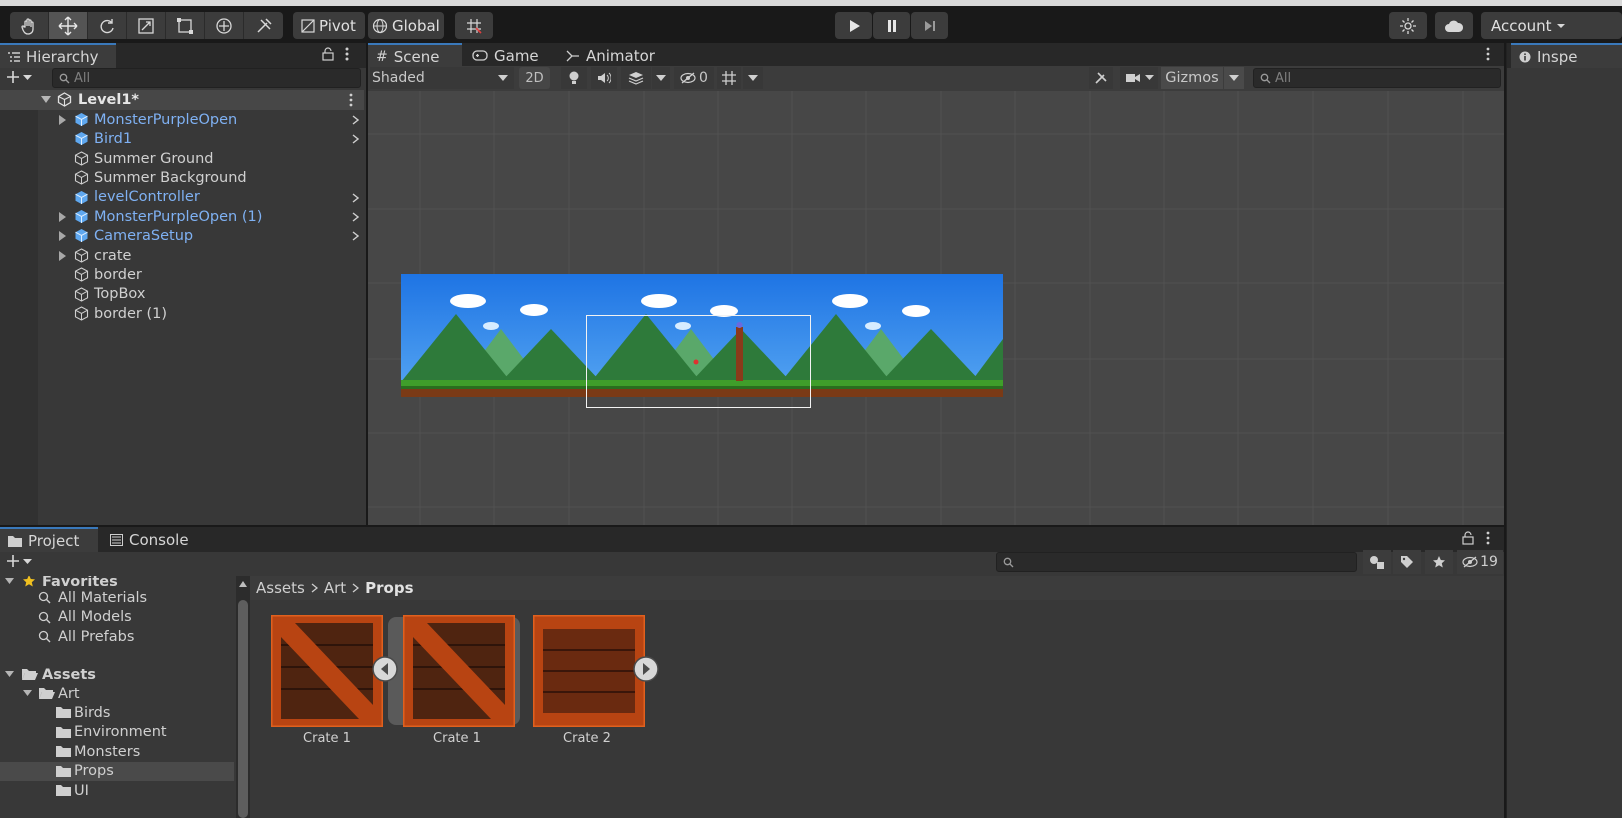 The image size is (1622, 818). What do you see at coordinates (729, 78) in the screenshot?
I see `grid-toggle` at bounding box center [729, 78].